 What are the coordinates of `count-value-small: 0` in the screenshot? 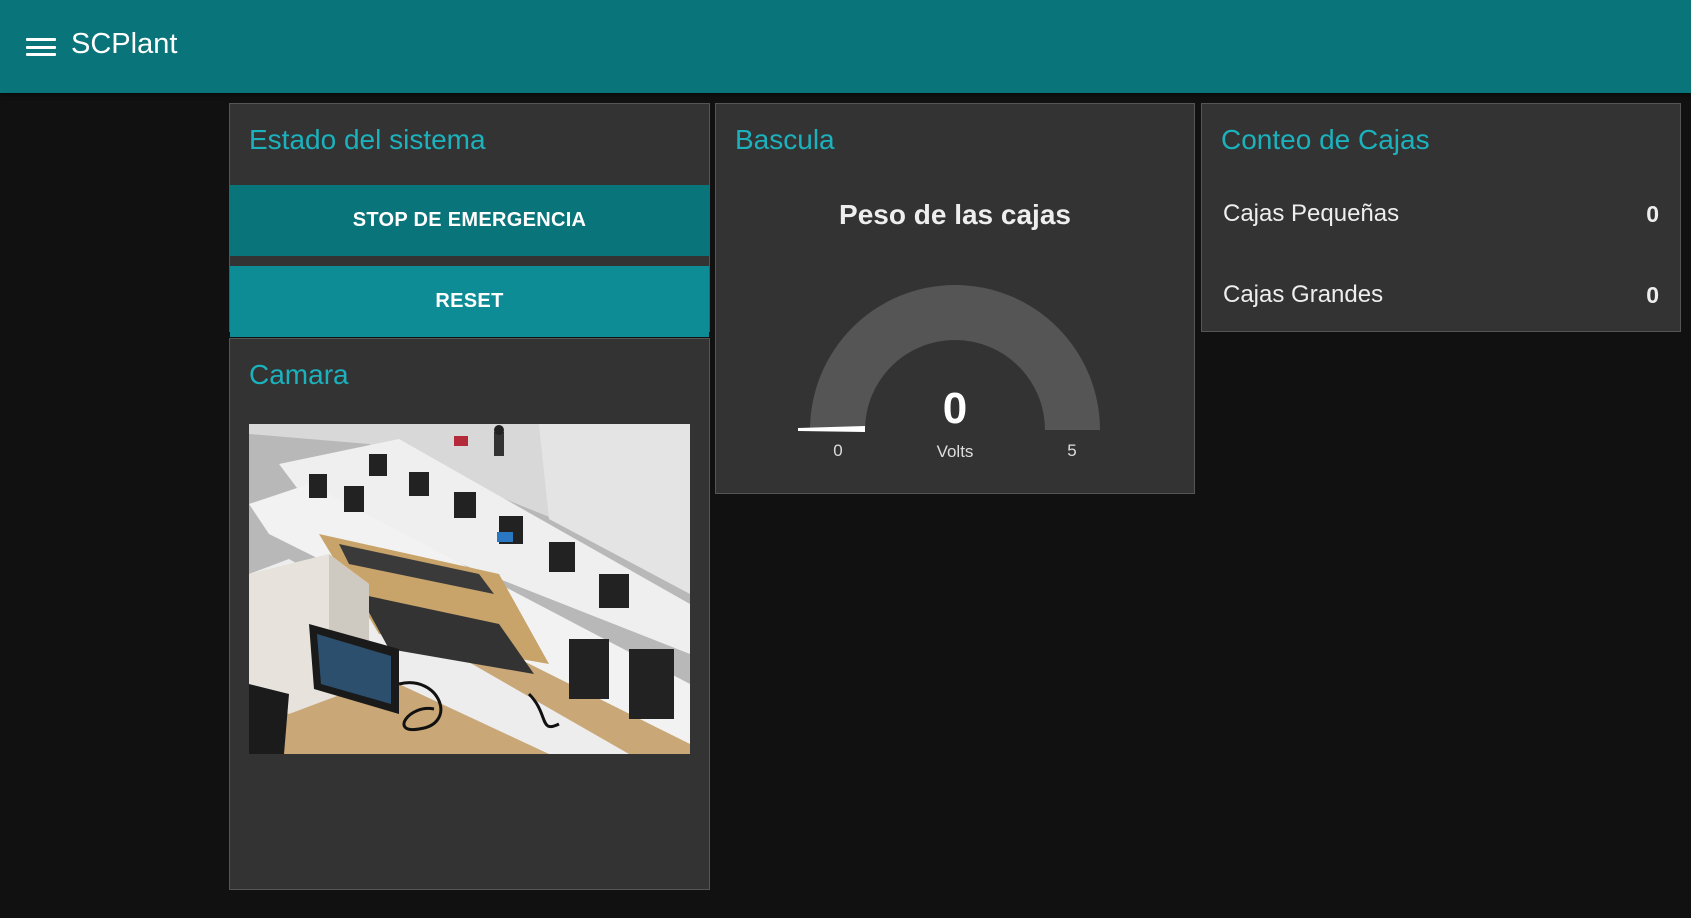 It's located at (1652, 213).